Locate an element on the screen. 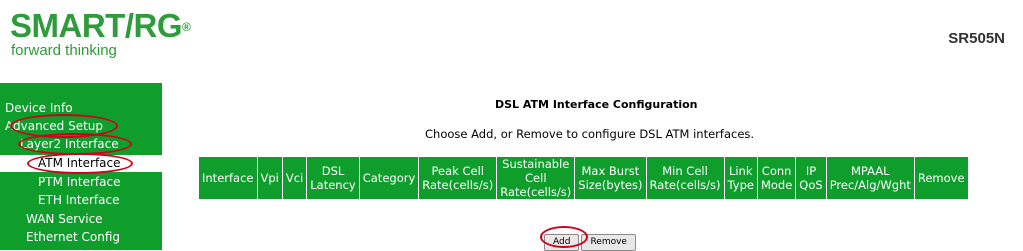 The height and width of the screenshot is (251, 1023). column-header-line: Latency is located at coordinates (333, 185).